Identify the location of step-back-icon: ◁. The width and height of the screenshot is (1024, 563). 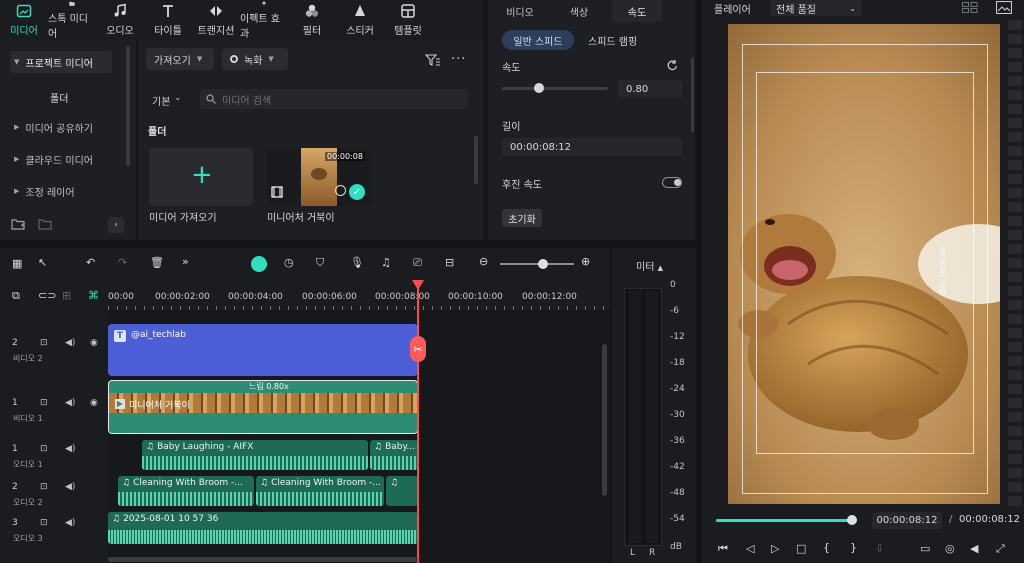
(750, 548).